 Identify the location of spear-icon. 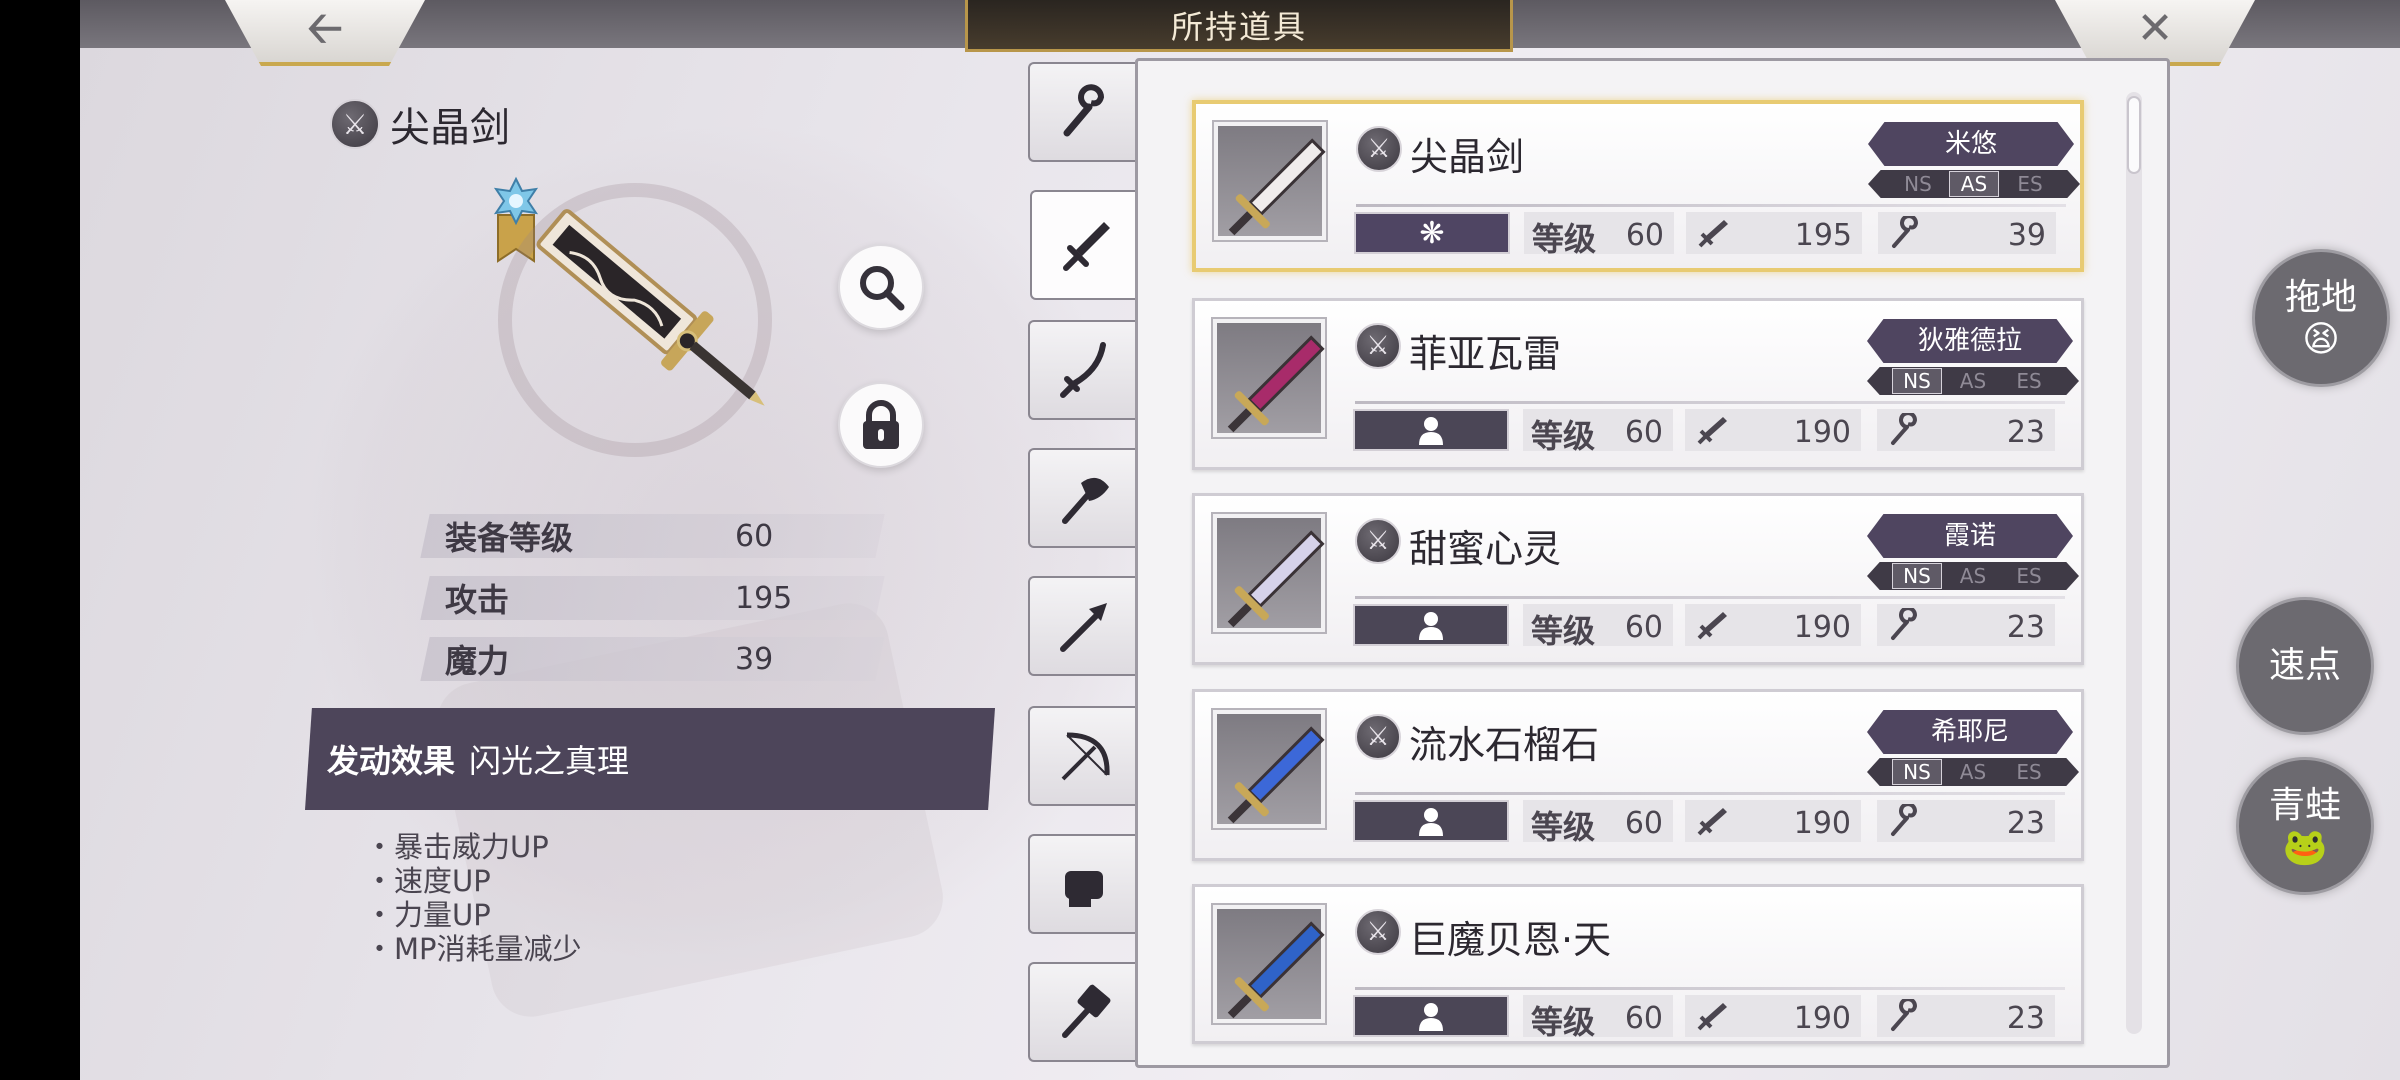
(1083, 627).